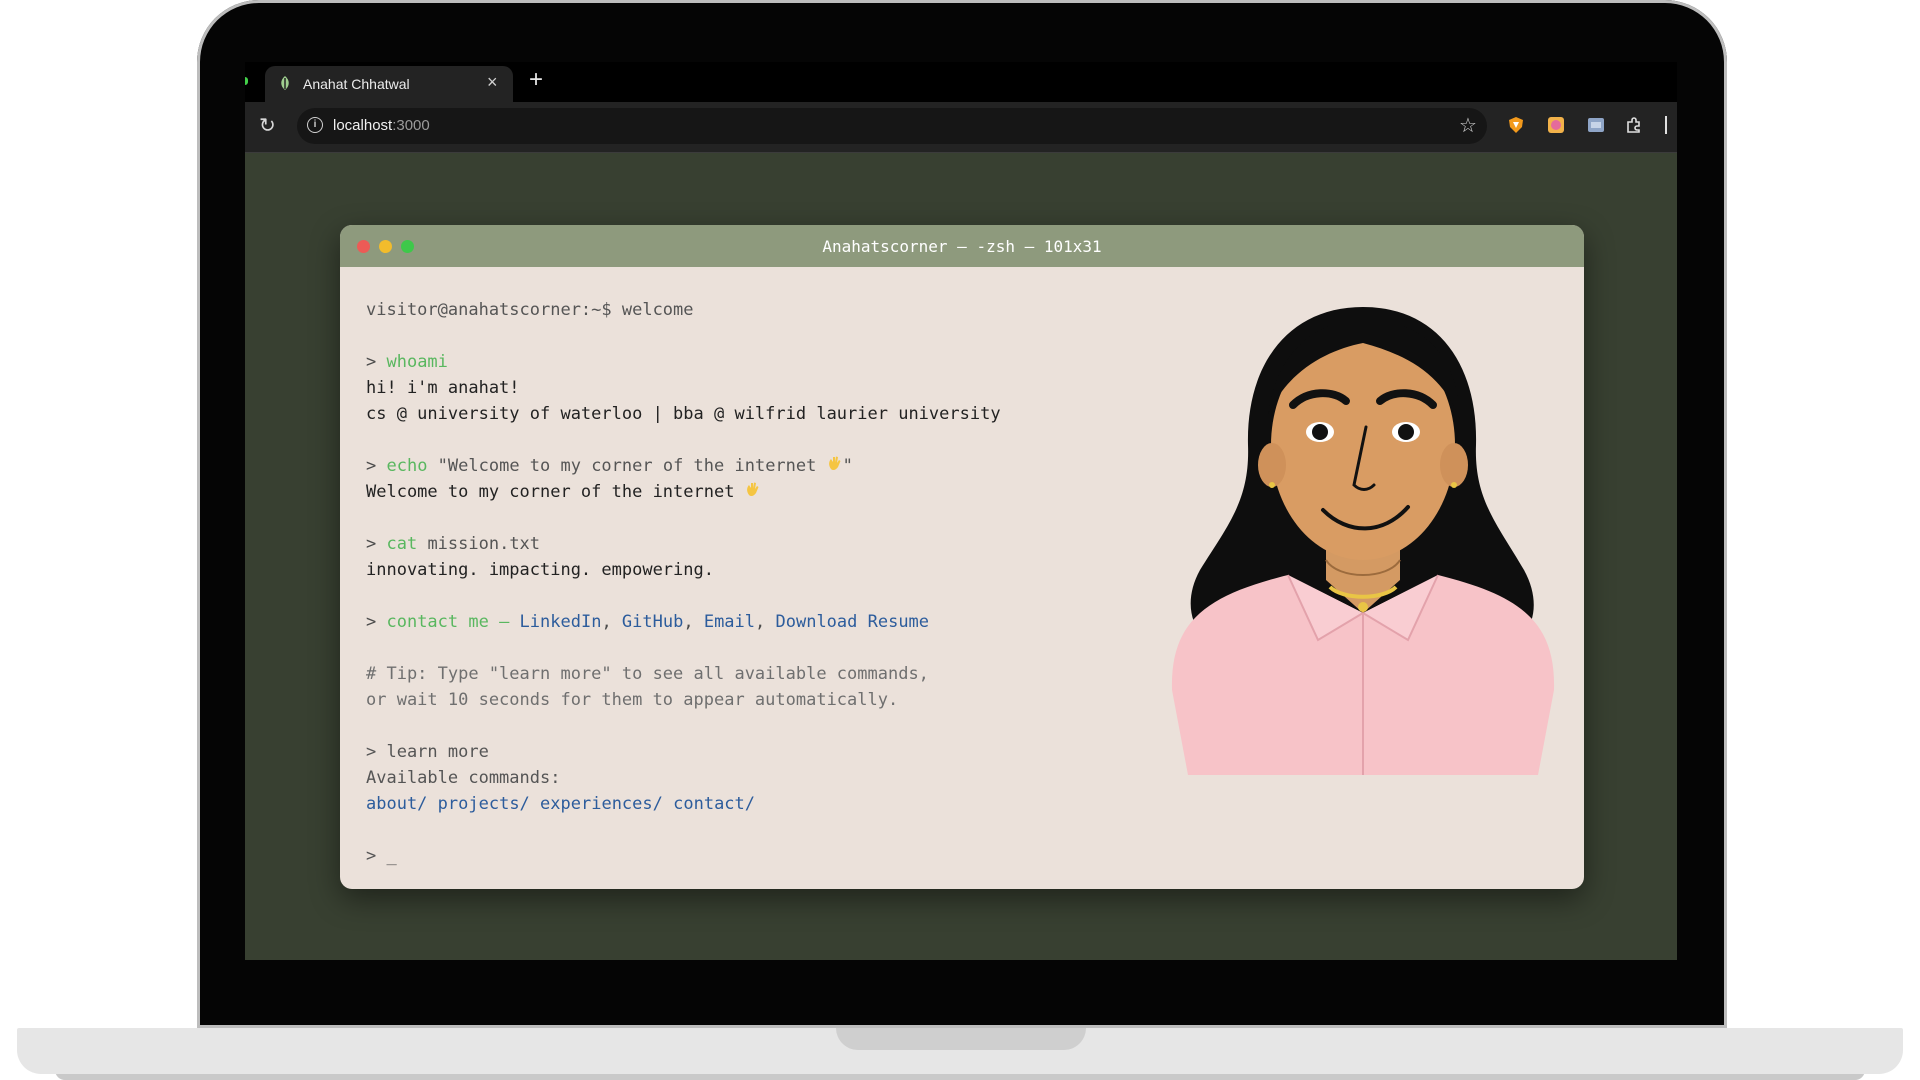  Describe the element at coordinates (267, 125) in the screenshot. I see `reload-icon: ↻` at that location.